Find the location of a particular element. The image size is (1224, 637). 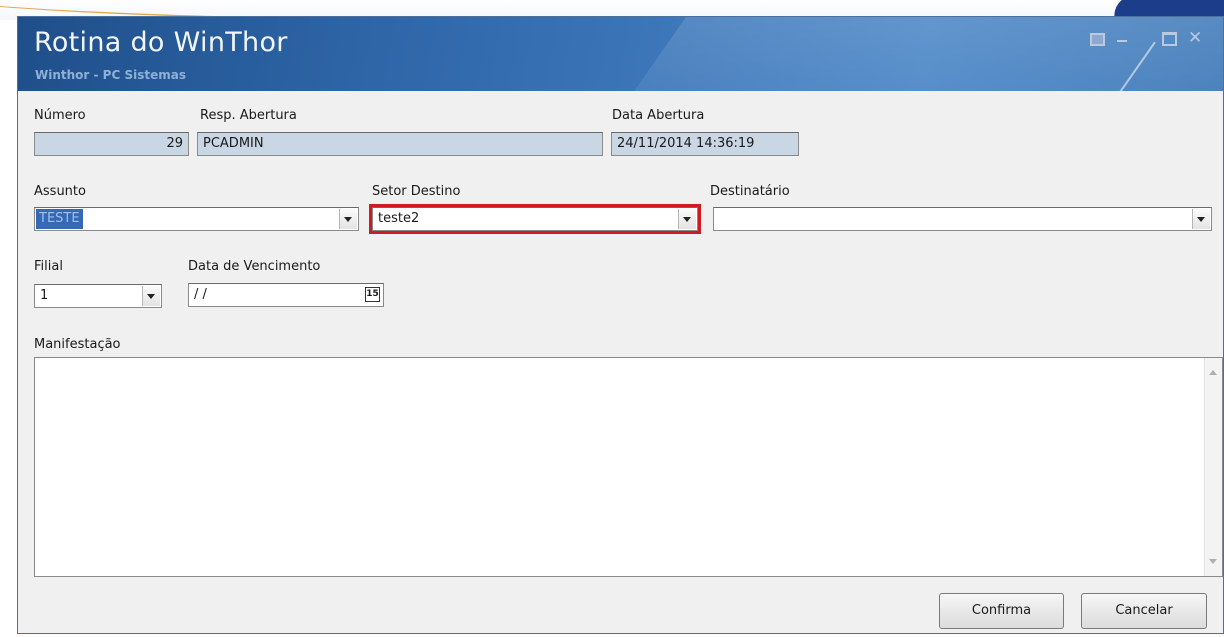

setor-destino-select: teste2 is located at coordinates (535, 219).